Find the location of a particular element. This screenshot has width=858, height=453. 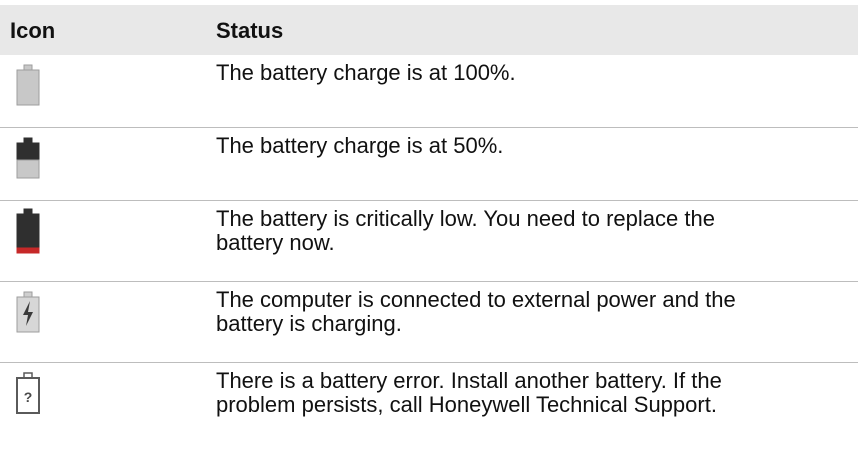

battery-full-icon is located at coordinates (28, 86).